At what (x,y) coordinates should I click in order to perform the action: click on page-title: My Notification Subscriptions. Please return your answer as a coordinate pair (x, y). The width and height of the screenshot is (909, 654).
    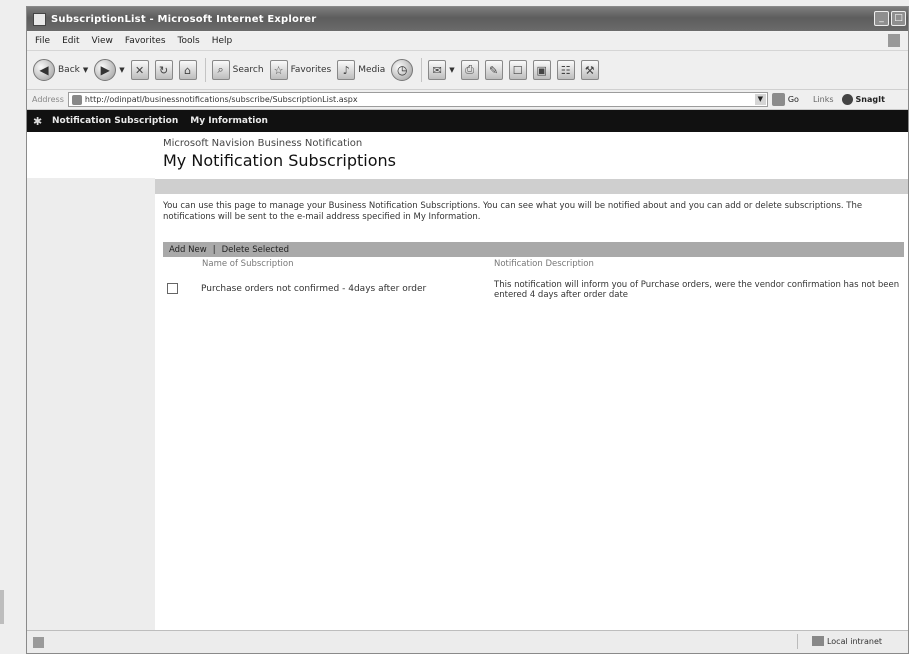
    Looking at the image, I should click on (279, 160).